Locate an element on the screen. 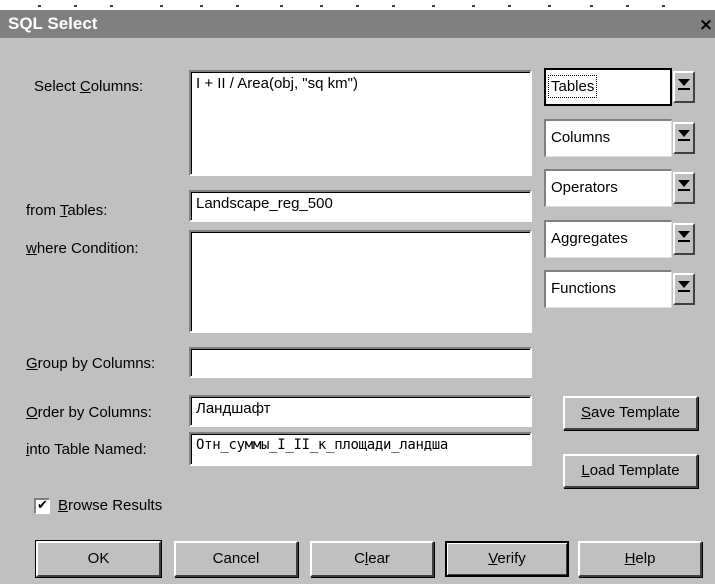 The image size is (715, 584). operators-dropdown-value: Operators is located at coordinates (608, 188).